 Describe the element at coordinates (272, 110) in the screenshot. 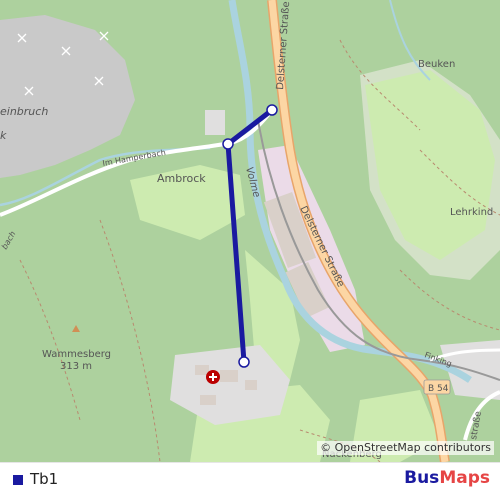

I see `route-stop-north` at that location.